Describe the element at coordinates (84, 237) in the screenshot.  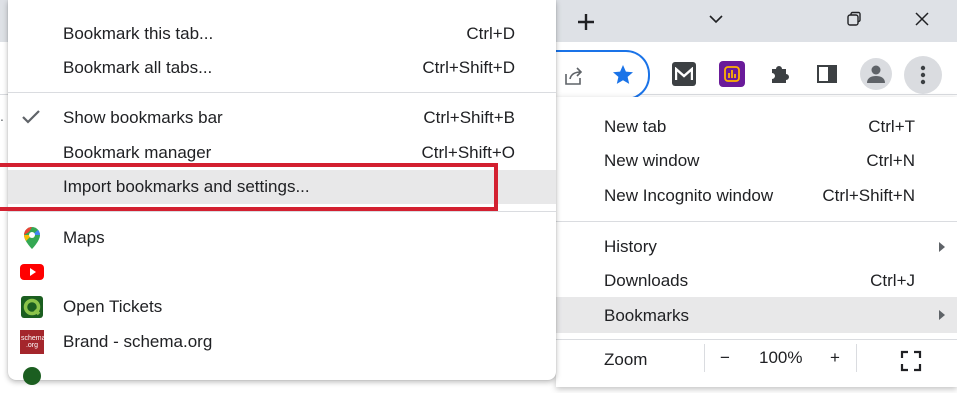
I see `bookmark-label: Maps` at that location.